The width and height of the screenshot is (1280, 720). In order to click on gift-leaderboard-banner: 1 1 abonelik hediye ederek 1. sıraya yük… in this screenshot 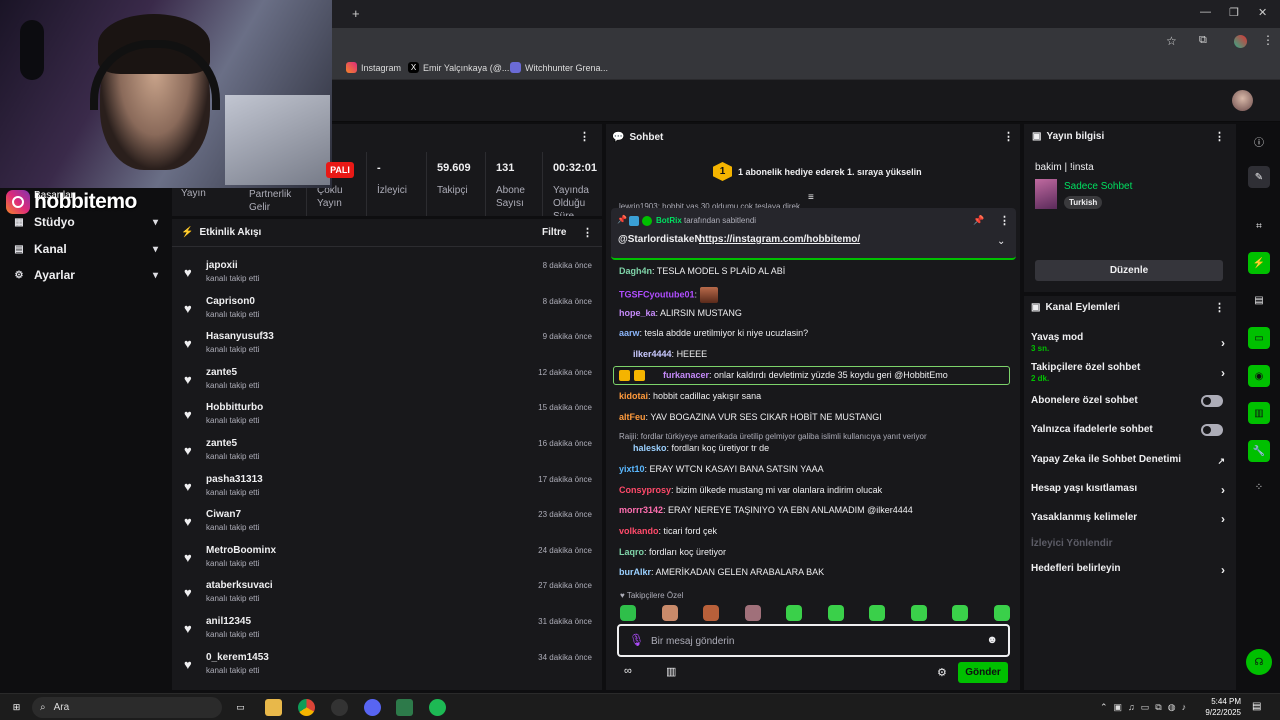, I will do `click(817, 171)`.